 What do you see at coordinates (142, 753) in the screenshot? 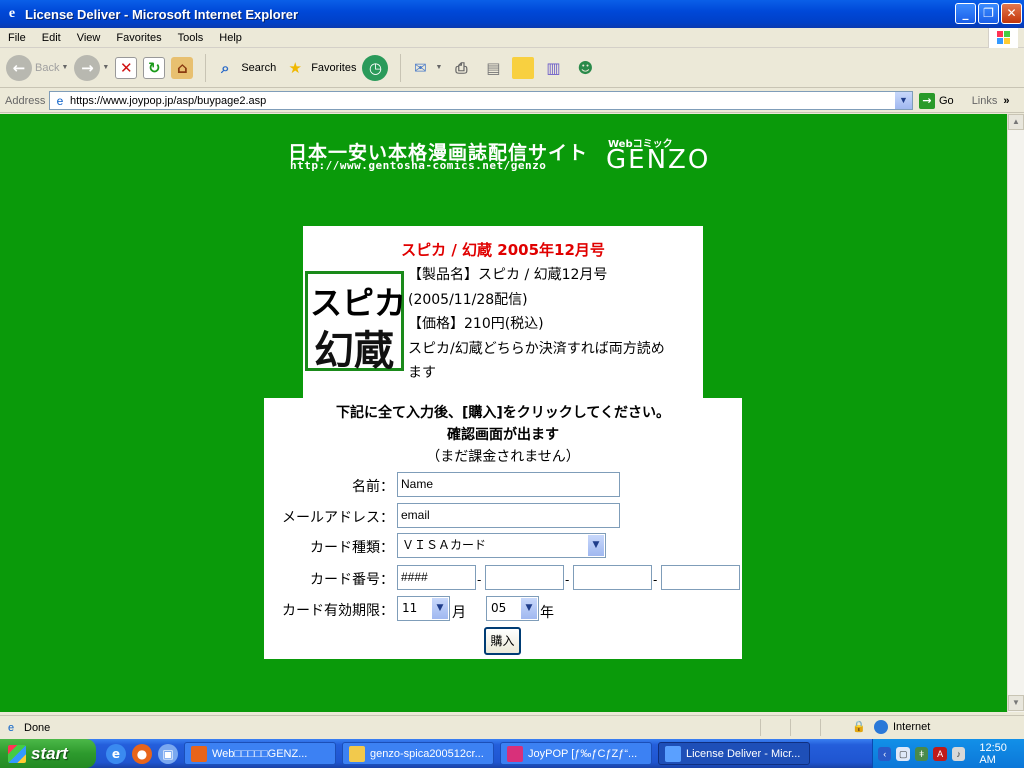
I see `firefox-quicklaunch-icon: ●` at bounding box center [142, 753].